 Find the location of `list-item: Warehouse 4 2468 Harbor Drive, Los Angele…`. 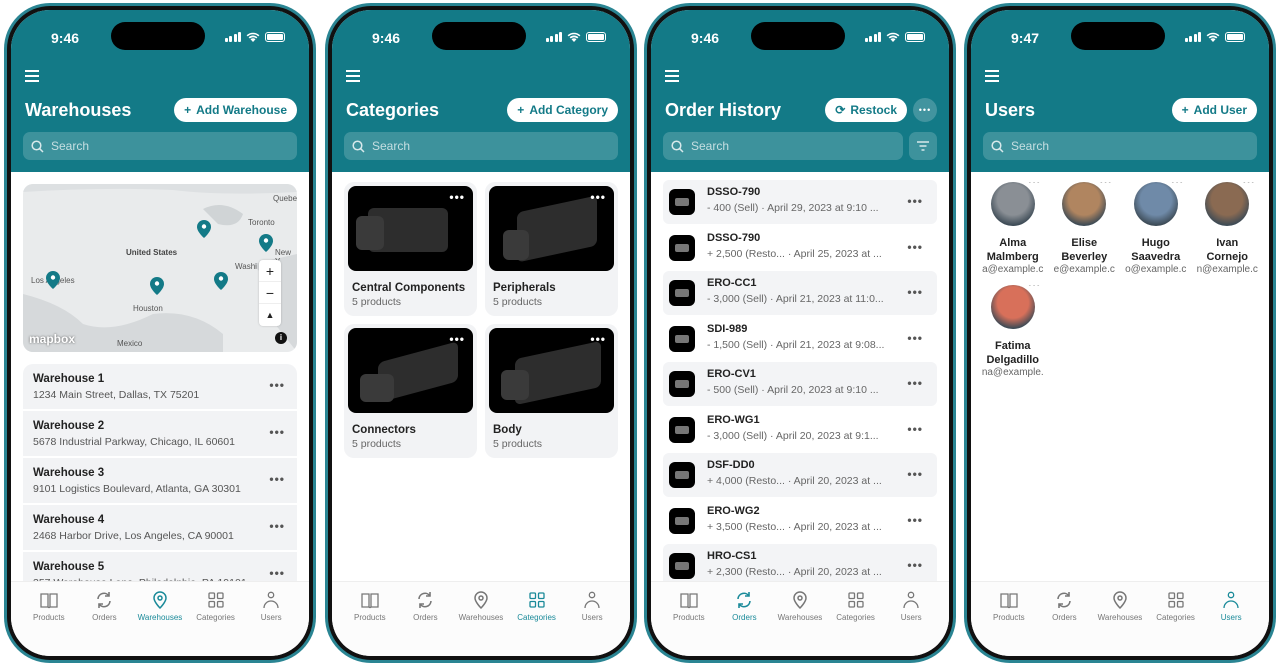

list-item: Warehouse 4 2468 Harbor Drive, Los Angele… is located at coordinates (160, 527).